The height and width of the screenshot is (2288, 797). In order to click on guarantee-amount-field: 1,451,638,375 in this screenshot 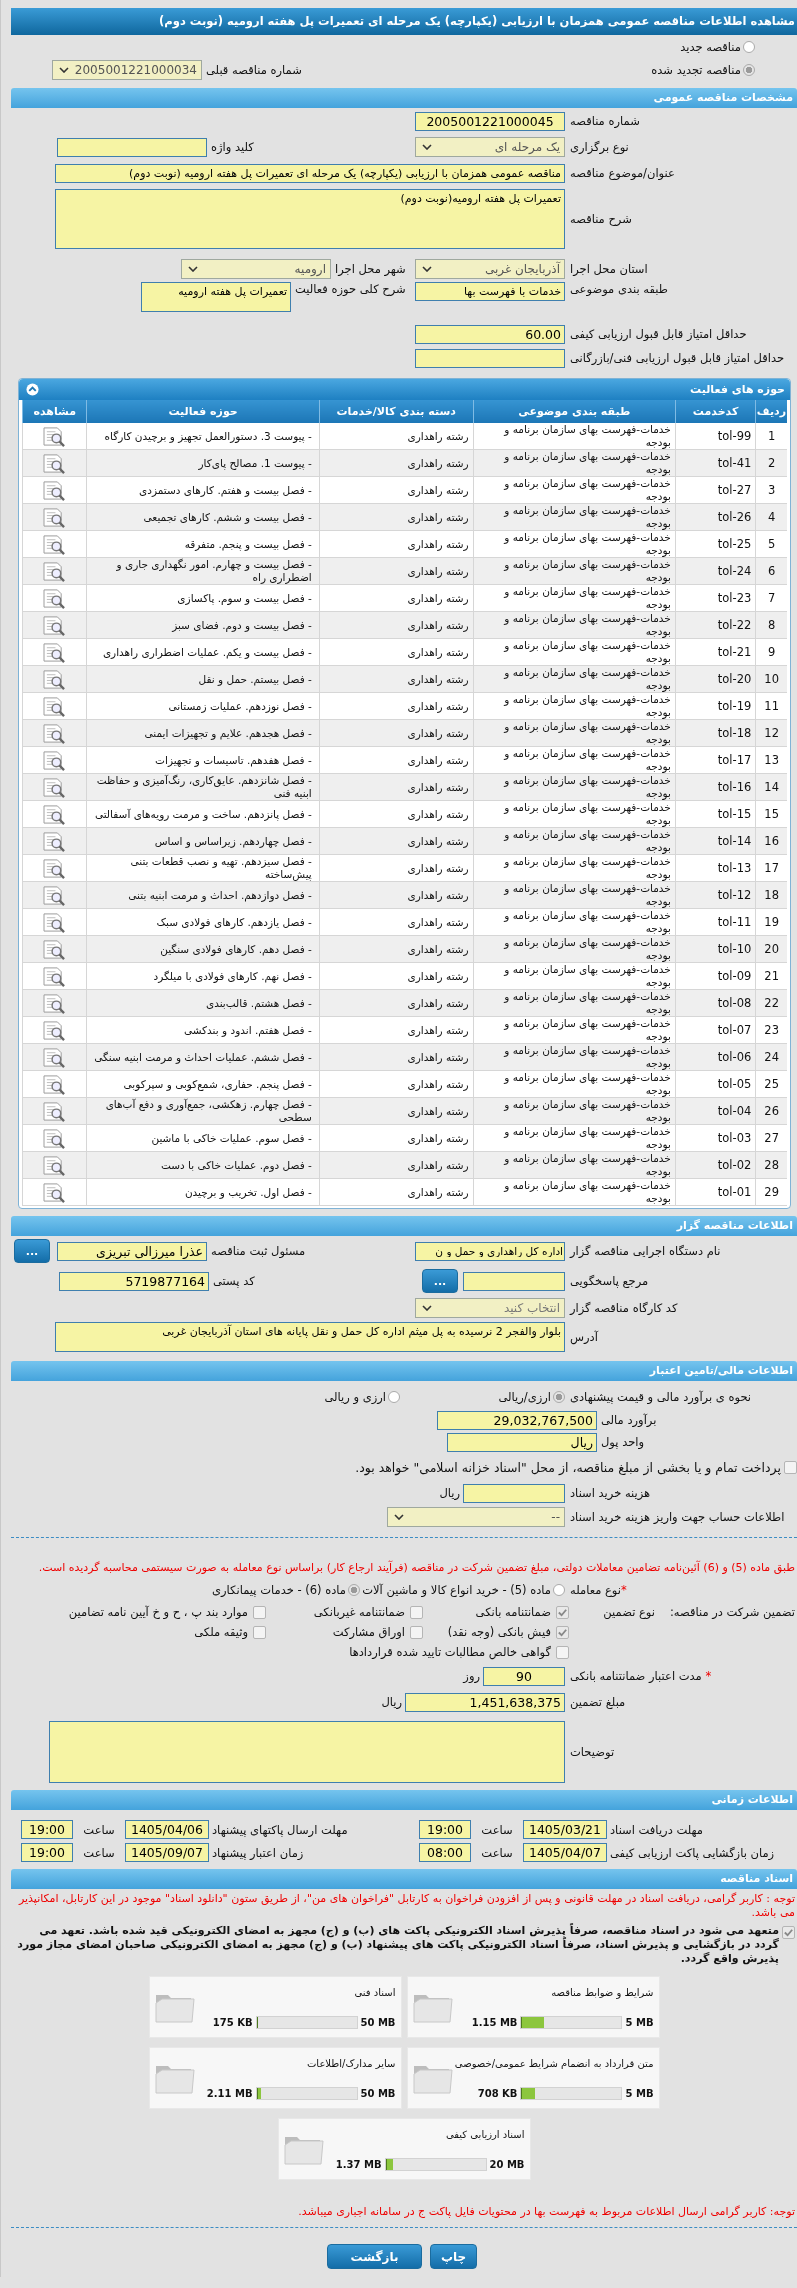, I will do `click(485, 1702)`.